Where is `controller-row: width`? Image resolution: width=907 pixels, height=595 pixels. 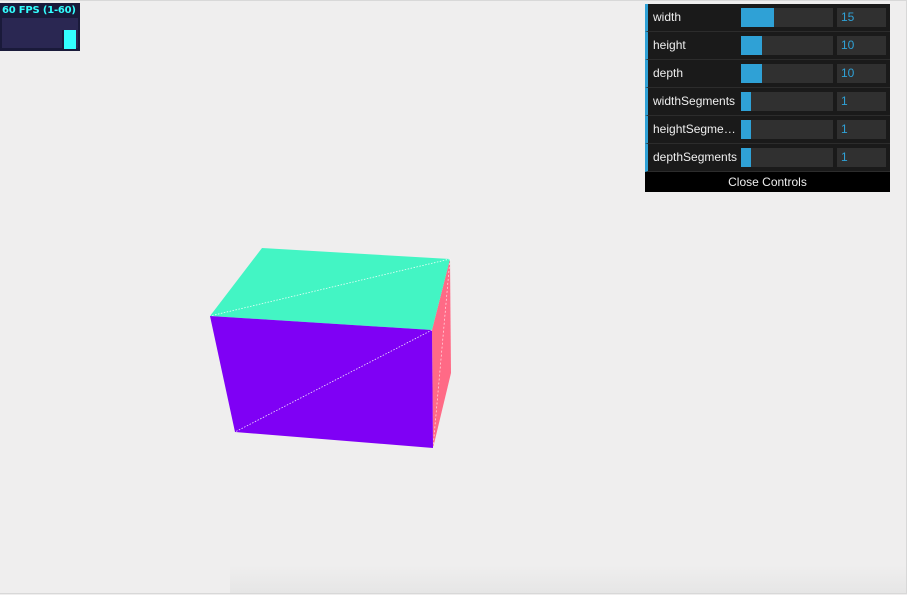 controller-row: width is located at coordinates (767, 18).